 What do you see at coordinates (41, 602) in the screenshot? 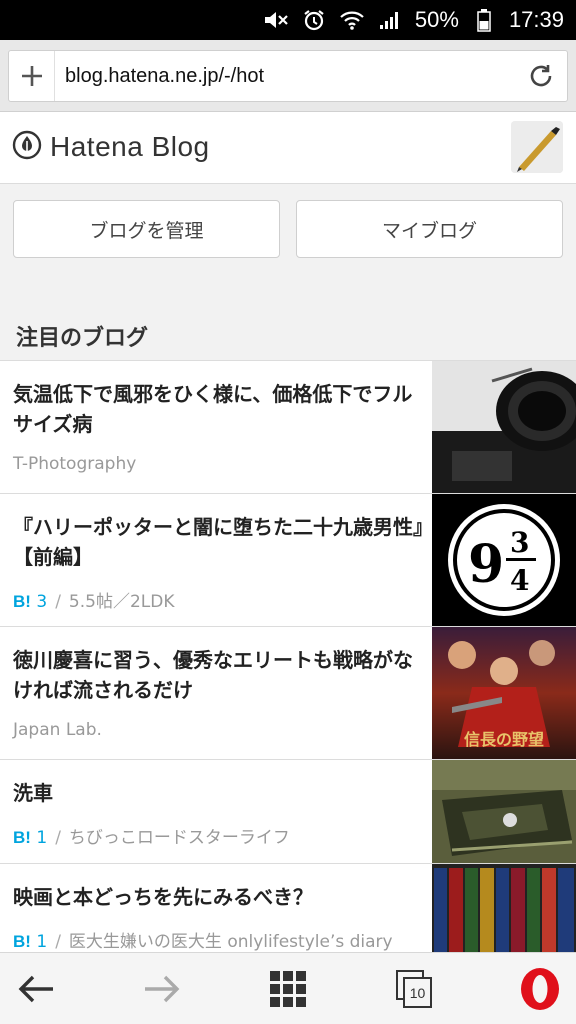
I see `bookmark-count: 3` at bounding box center [41, 602].